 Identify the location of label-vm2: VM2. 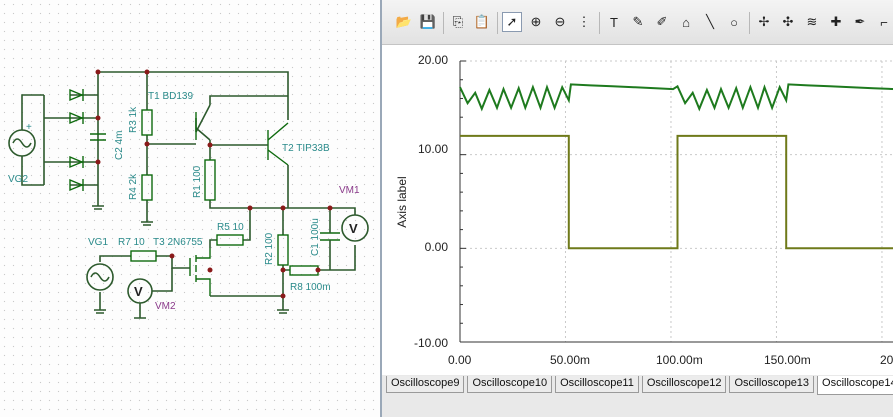
(165, 306).